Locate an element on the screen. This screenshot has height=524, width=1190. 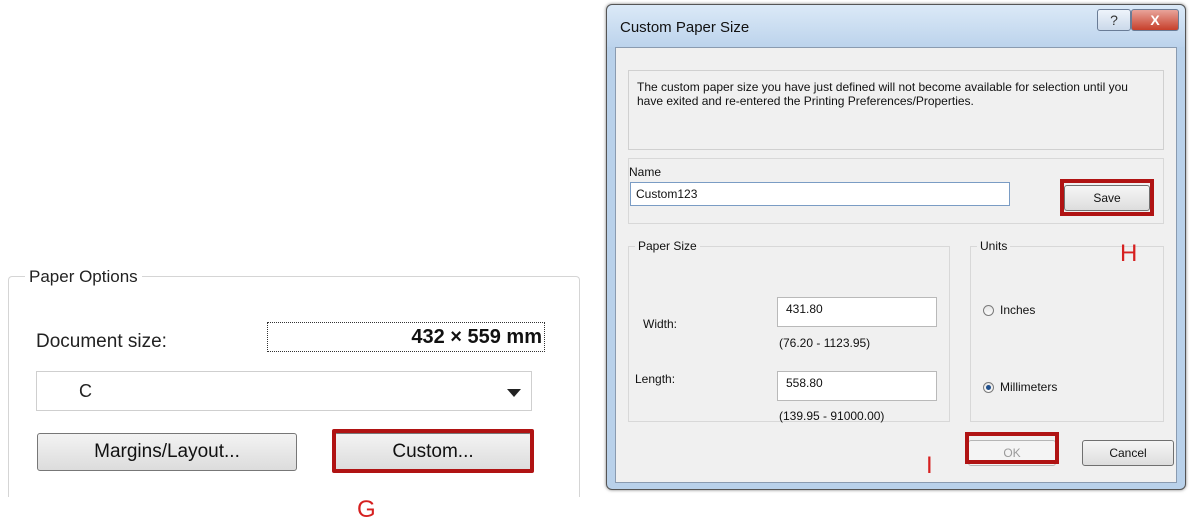
length-input: 558.80 is located at coordinates (857, 386).